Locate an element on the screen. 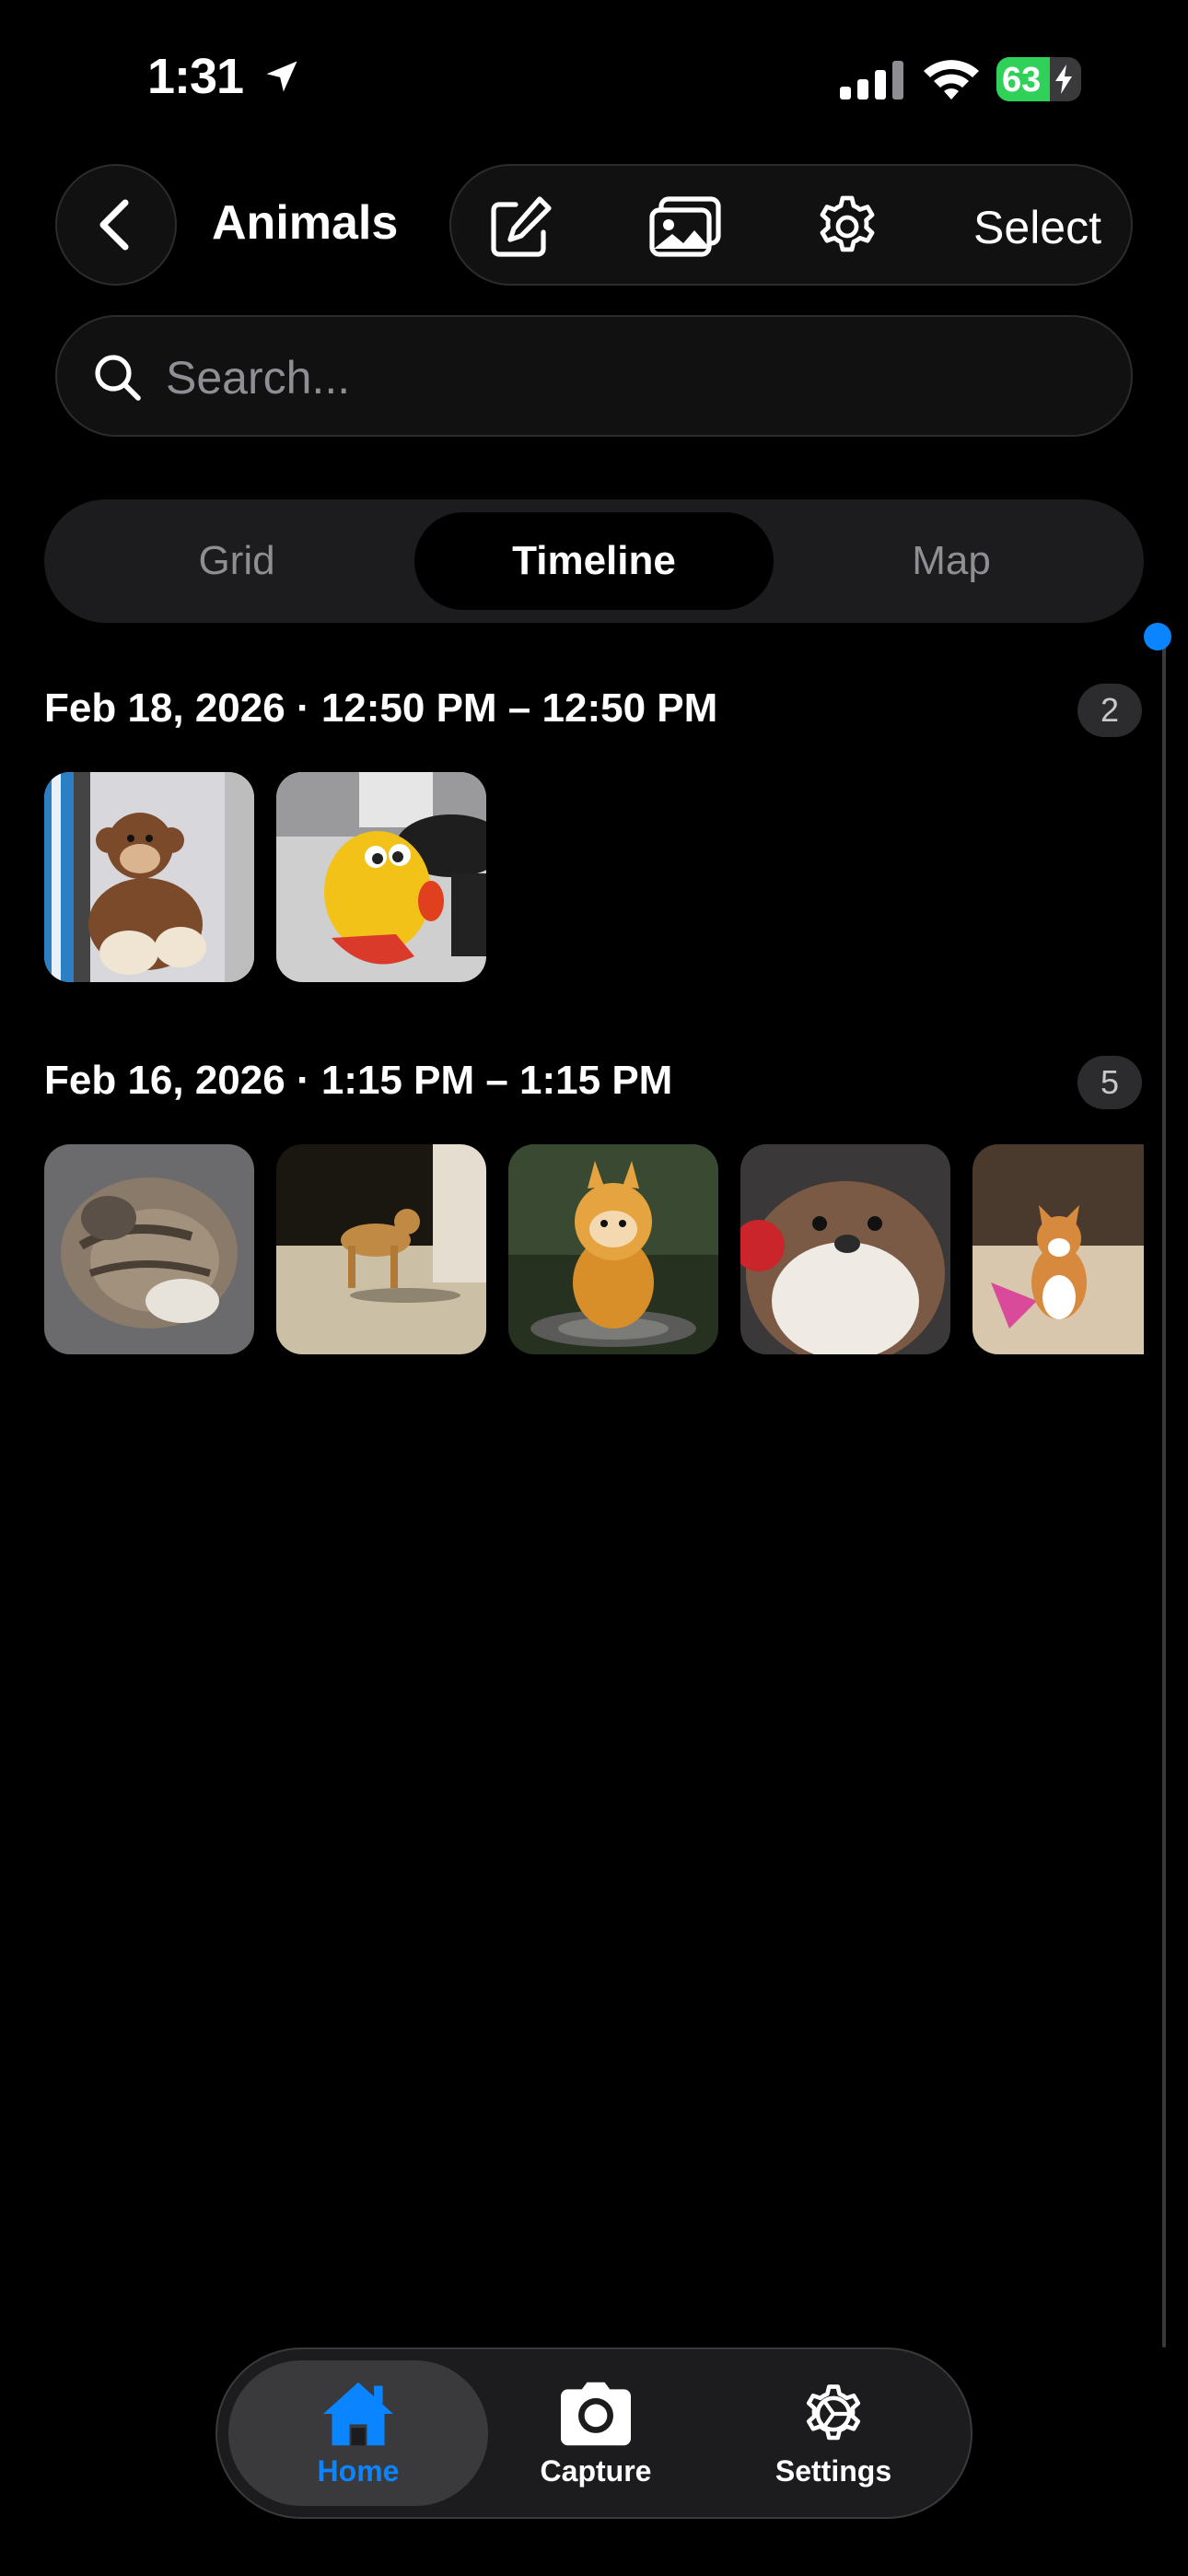  corgi-photo is located at coordinates (1058, 1249).